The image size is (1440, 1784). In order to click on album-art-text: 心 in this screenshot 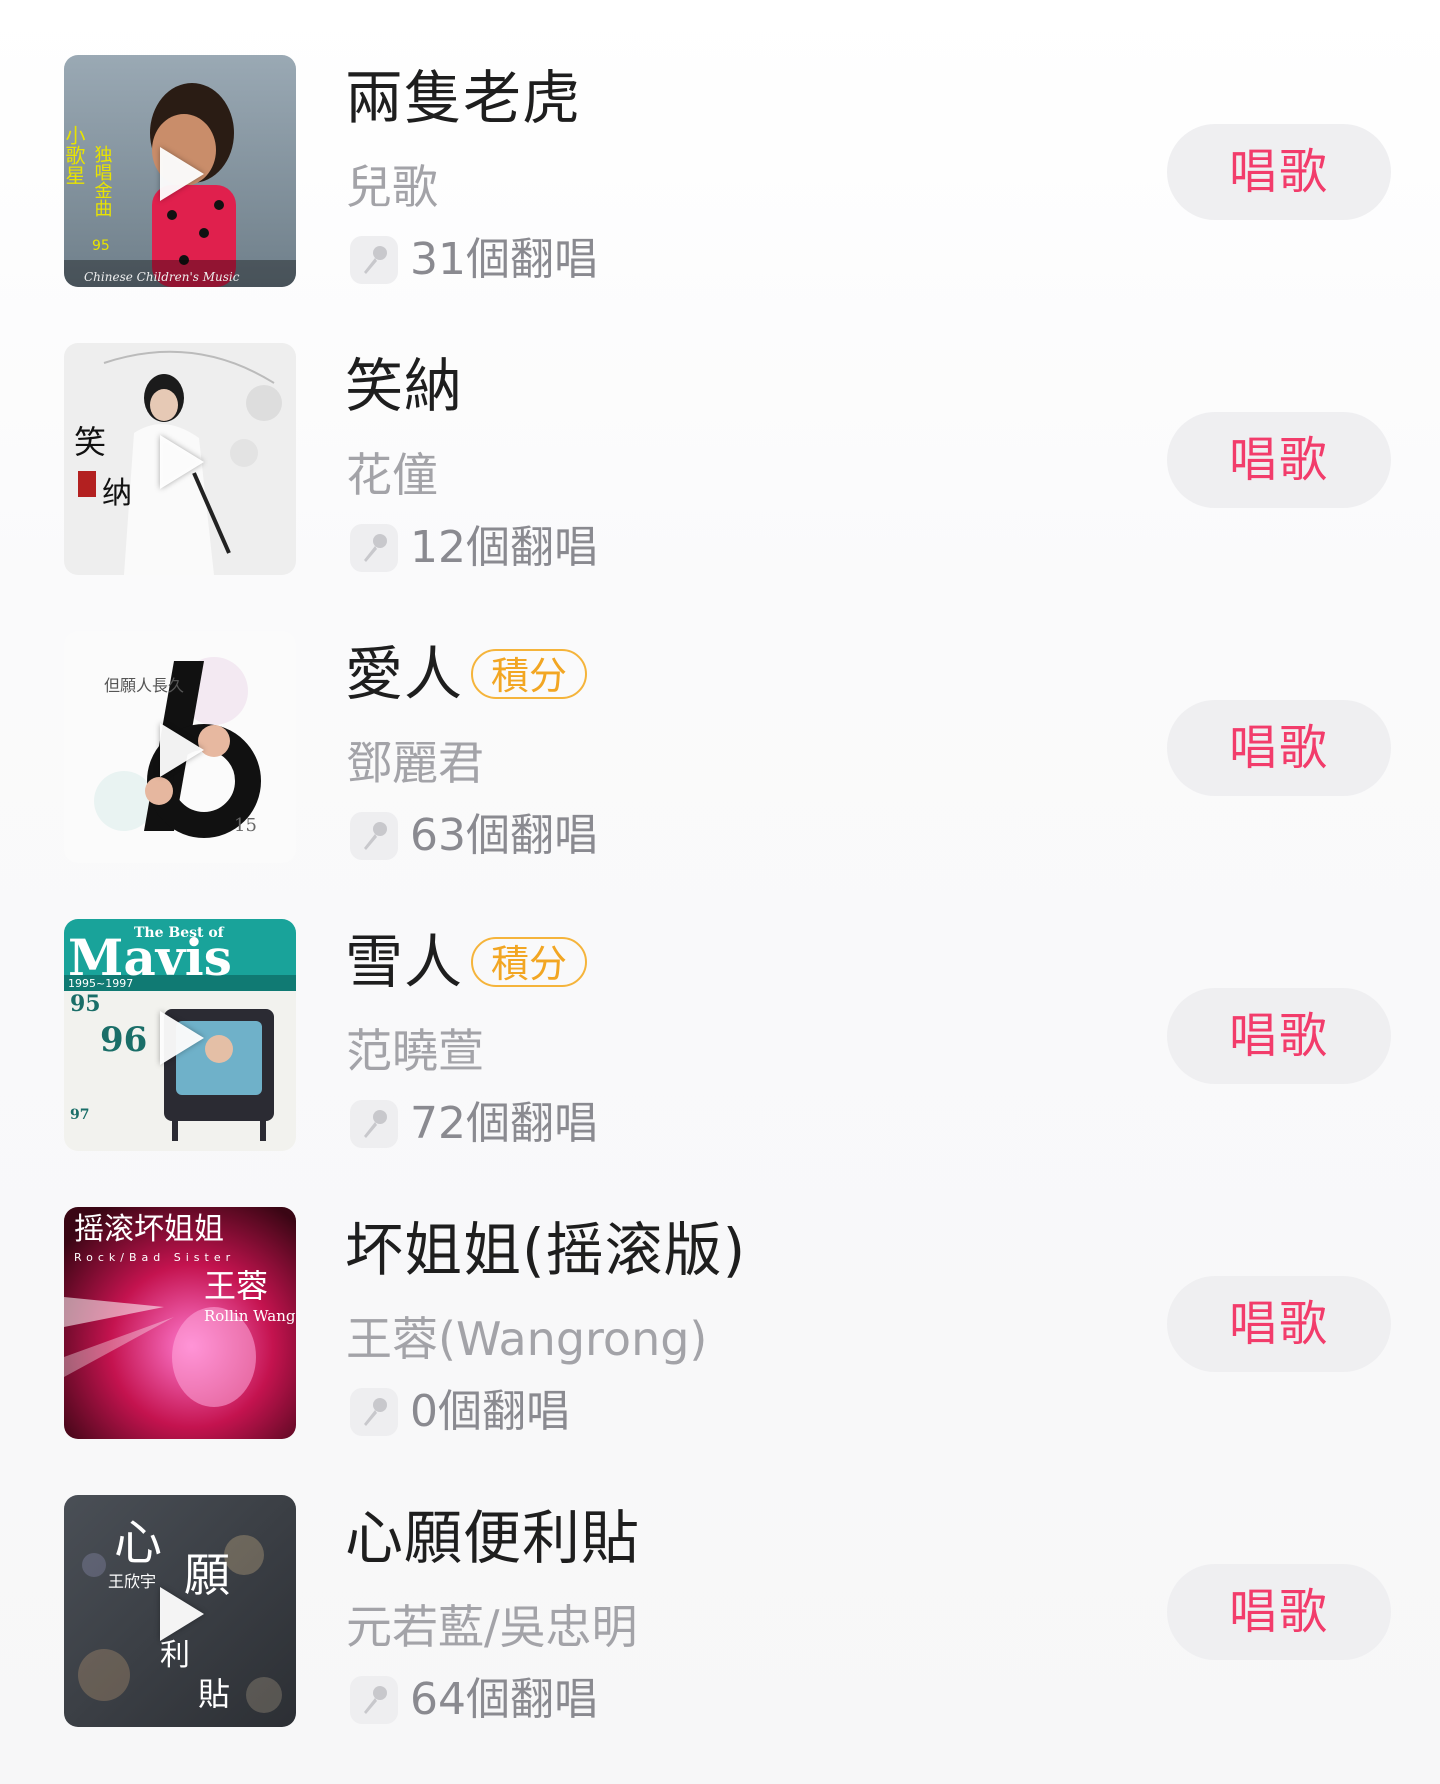, I will do `click(138, 1543)`.